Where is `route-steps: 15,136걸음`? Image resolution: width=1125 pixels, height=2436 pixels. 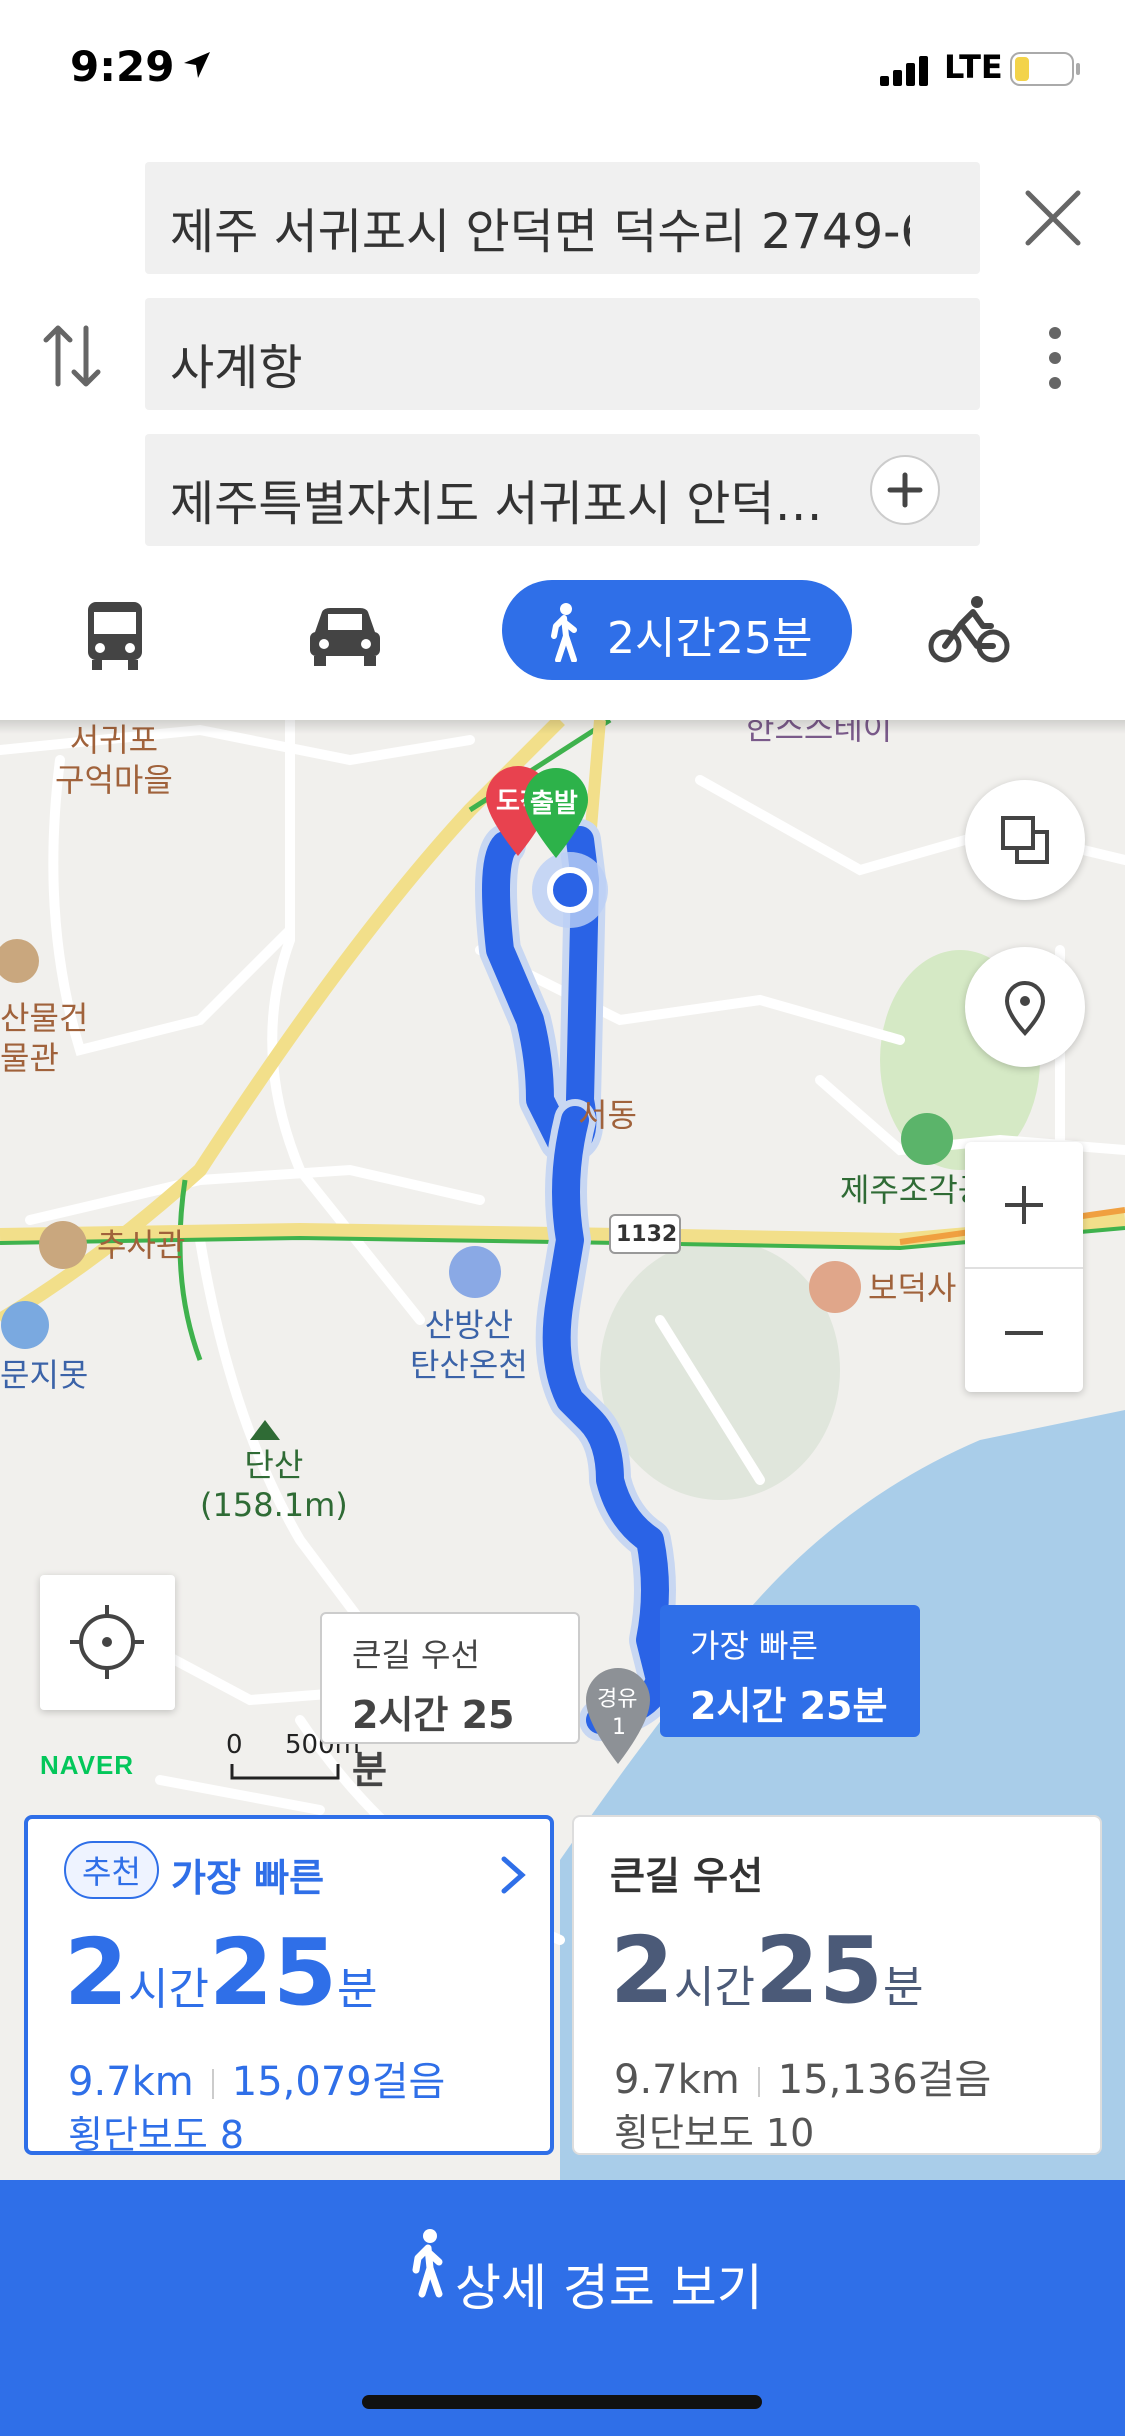
route-steps: 15,136걸음 is located at coordinates (884, 2080).